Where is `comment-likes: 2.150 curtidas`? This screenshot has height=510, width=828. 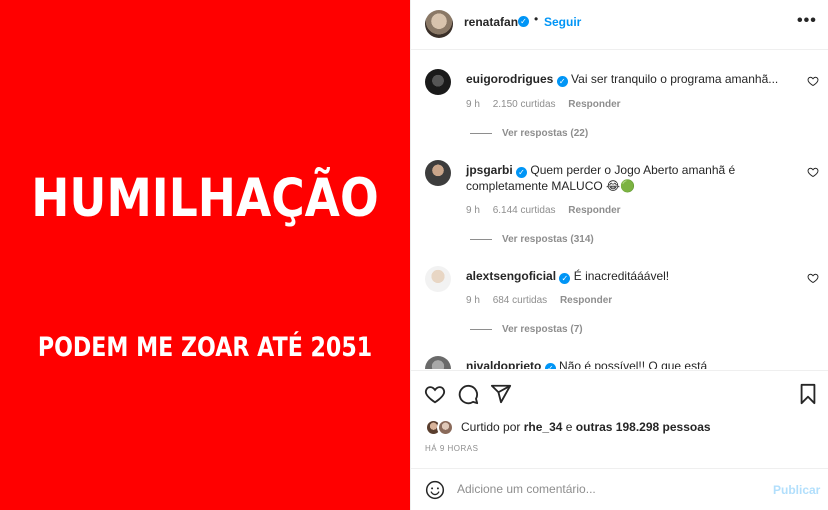
comment-likes: 2.150 curtidas is located at coordinates (524, 104).